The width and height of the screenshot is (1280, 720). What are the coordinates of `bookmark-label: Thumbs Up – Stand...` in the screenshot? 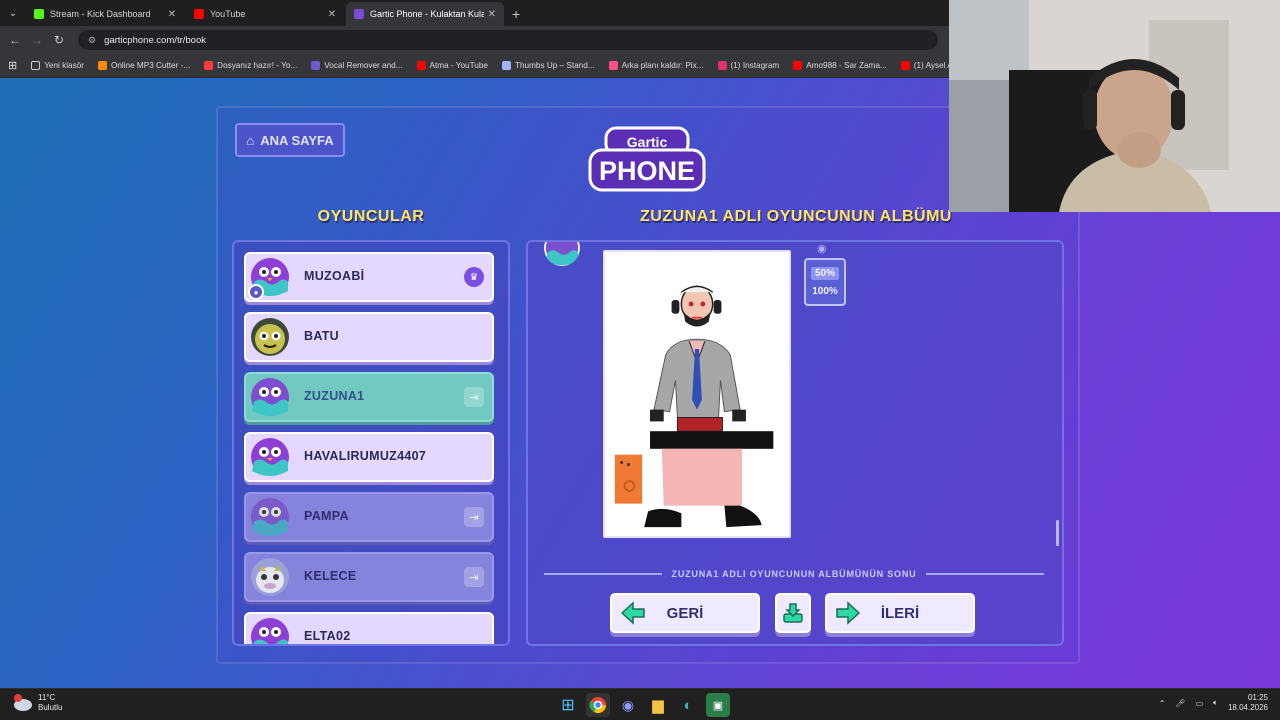 It's located at (554, 65).